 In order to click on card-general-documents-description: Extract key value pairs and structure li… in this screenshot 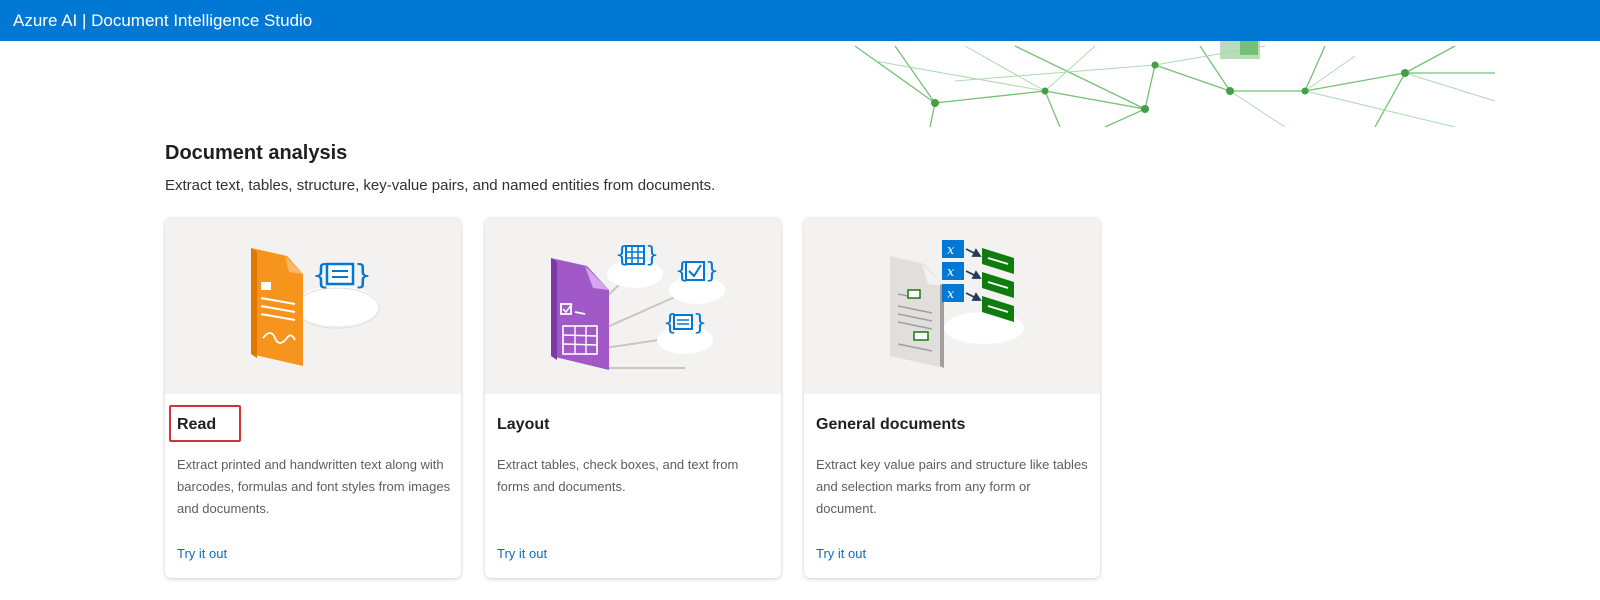, I will do `click(952, 486)`.